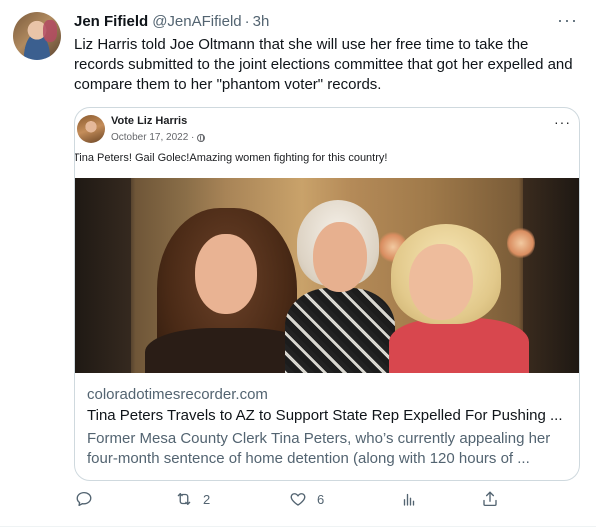  What do you see at coordinates (196, 21) in the screenshot?
I see `author-handle: @JenAFifield` at bounding box center [196, 21].